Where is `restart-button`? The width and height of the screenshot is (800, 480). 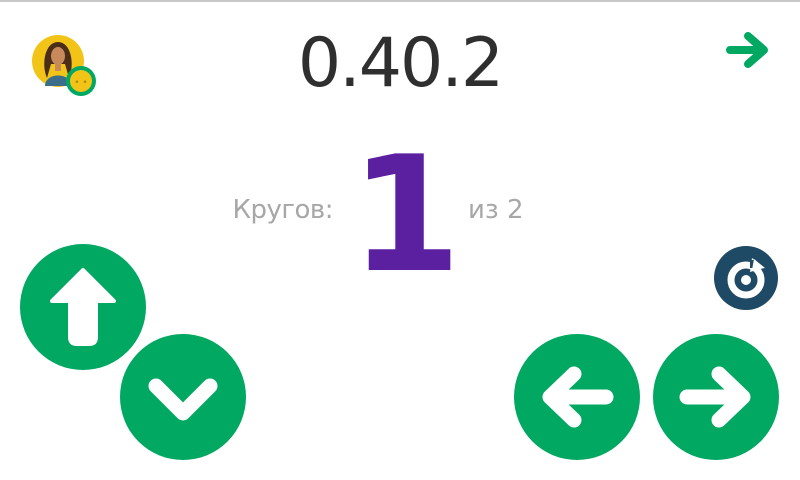
restart-button is located at coordinates (746, 278).